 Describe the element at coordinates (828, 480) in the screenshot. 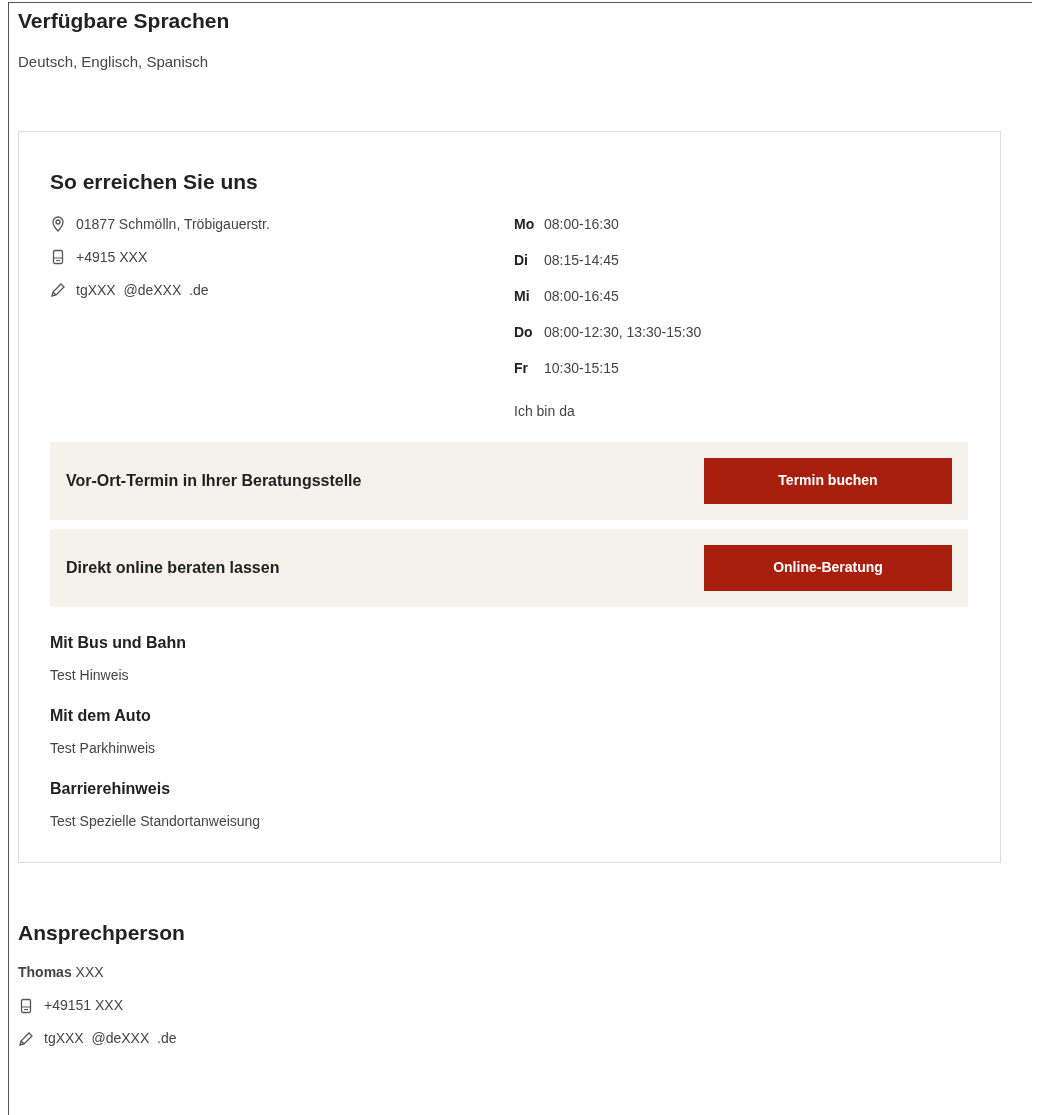

I see `action-button: Termin buchen` at that location.